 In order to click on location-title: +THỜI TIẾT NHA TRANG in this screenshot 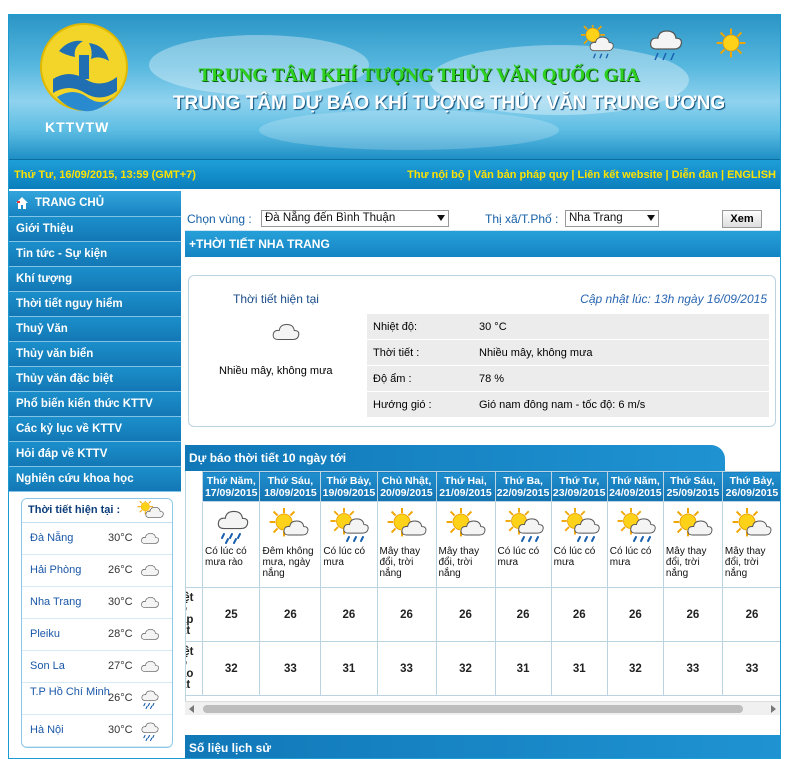, I will do `click(482, 244)`.